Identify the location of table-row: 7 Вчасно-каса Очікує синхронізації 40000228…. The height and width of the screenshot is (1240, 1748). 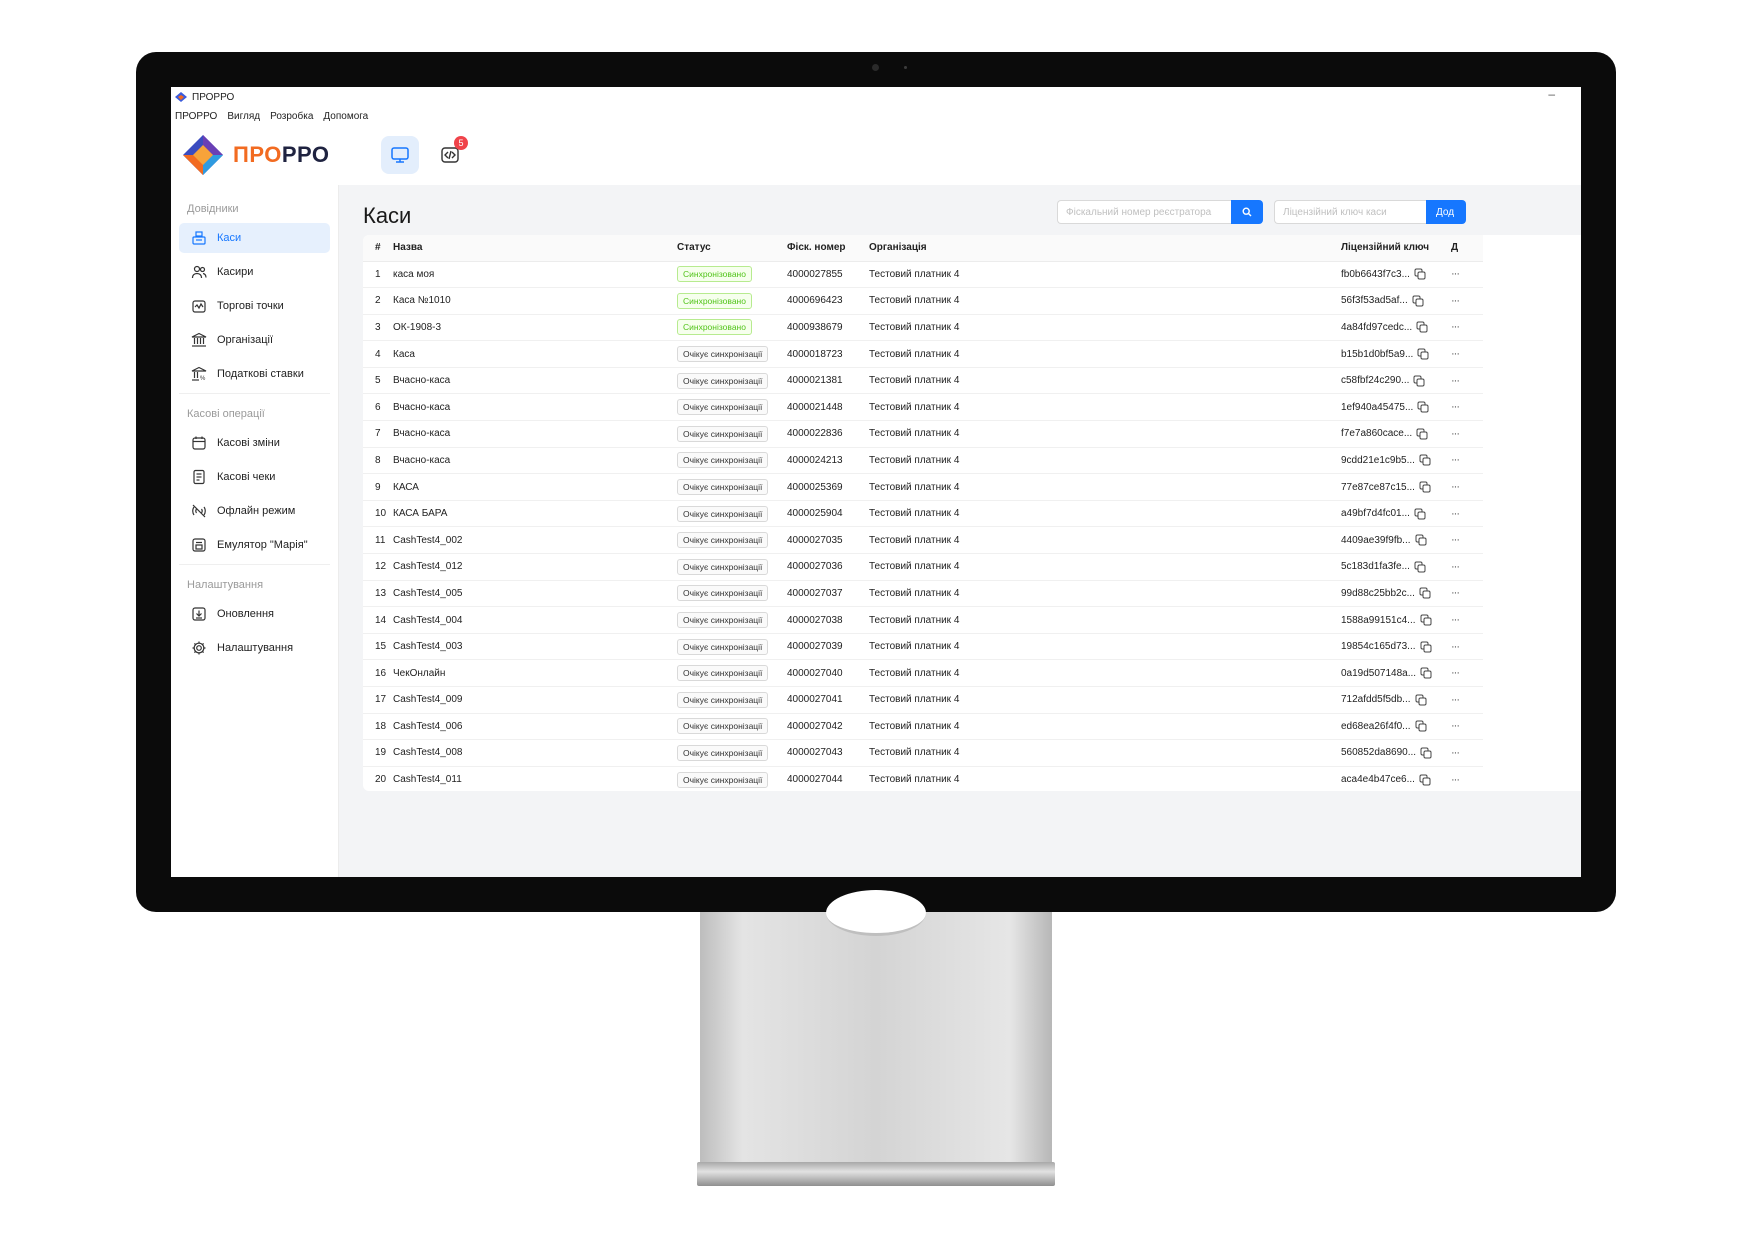
(923, 434).